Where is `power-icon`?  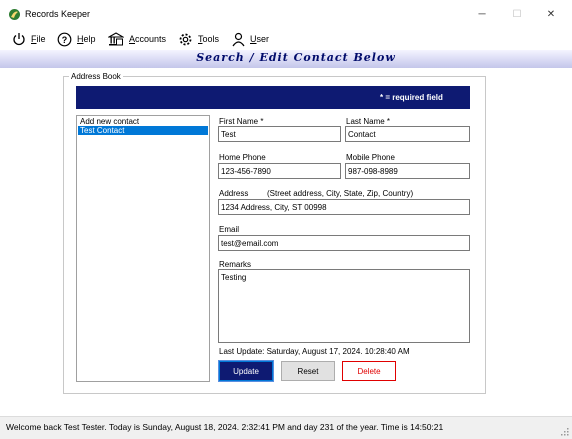
power-icon is located at coordinates (19, 39).